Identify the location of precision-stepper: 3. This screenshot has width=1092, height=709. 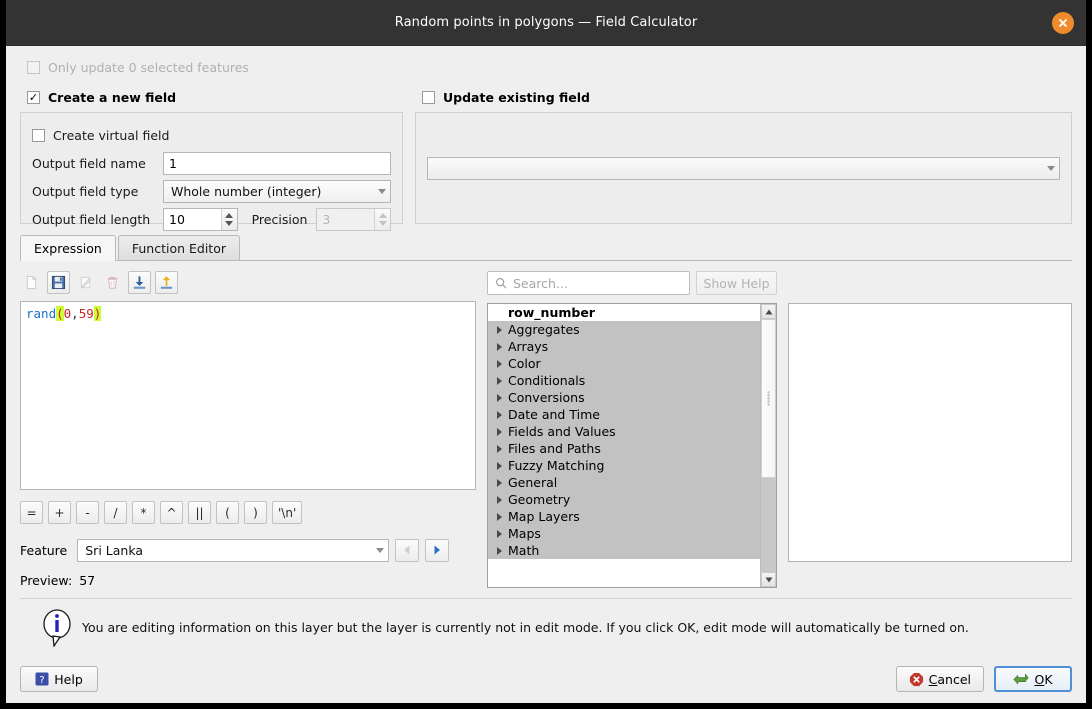
(353, 219).